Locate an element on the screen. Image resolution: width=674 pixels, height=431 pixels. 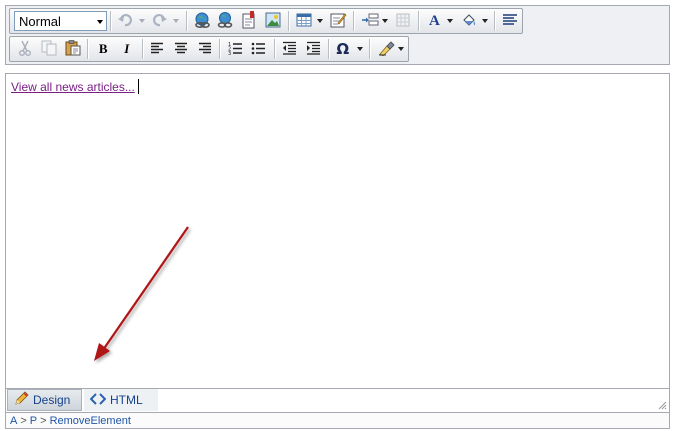
align-left-icon is located at coordinates (157, 49).